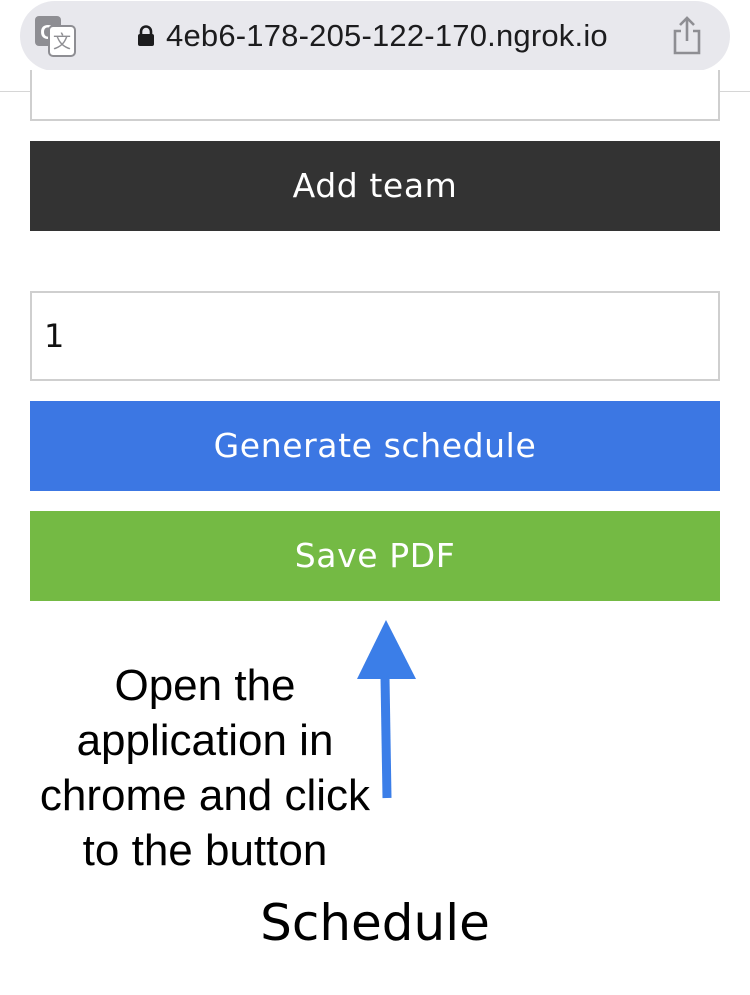  What do you see at coordinates (146, 35) in the screenshot?
I see `lock-icon` at bounding box center [146, 35].